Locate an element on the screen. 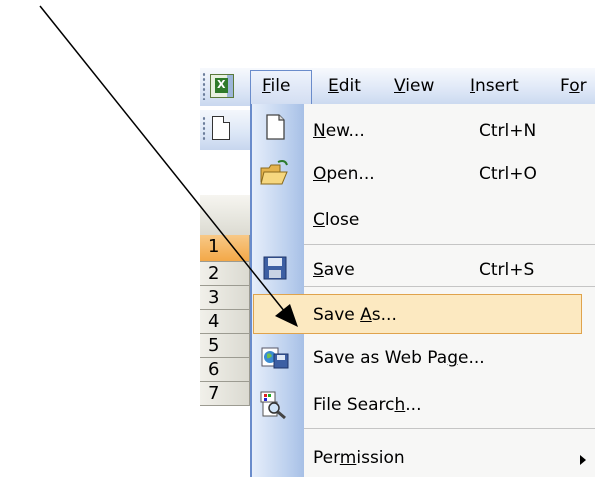 The height and width of the screenshot is (477, 595). menubar-grip is located at coordinates (204, 86).